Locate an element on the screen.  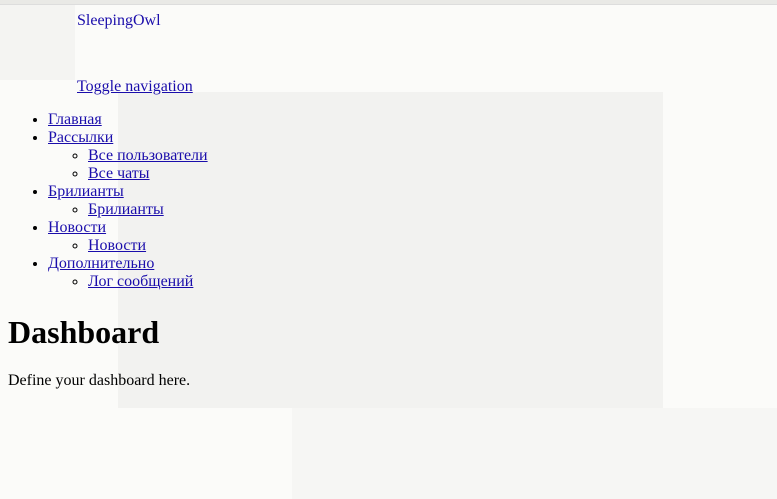
nav-subitem: Брилианты is located at coordinates (148, 210).